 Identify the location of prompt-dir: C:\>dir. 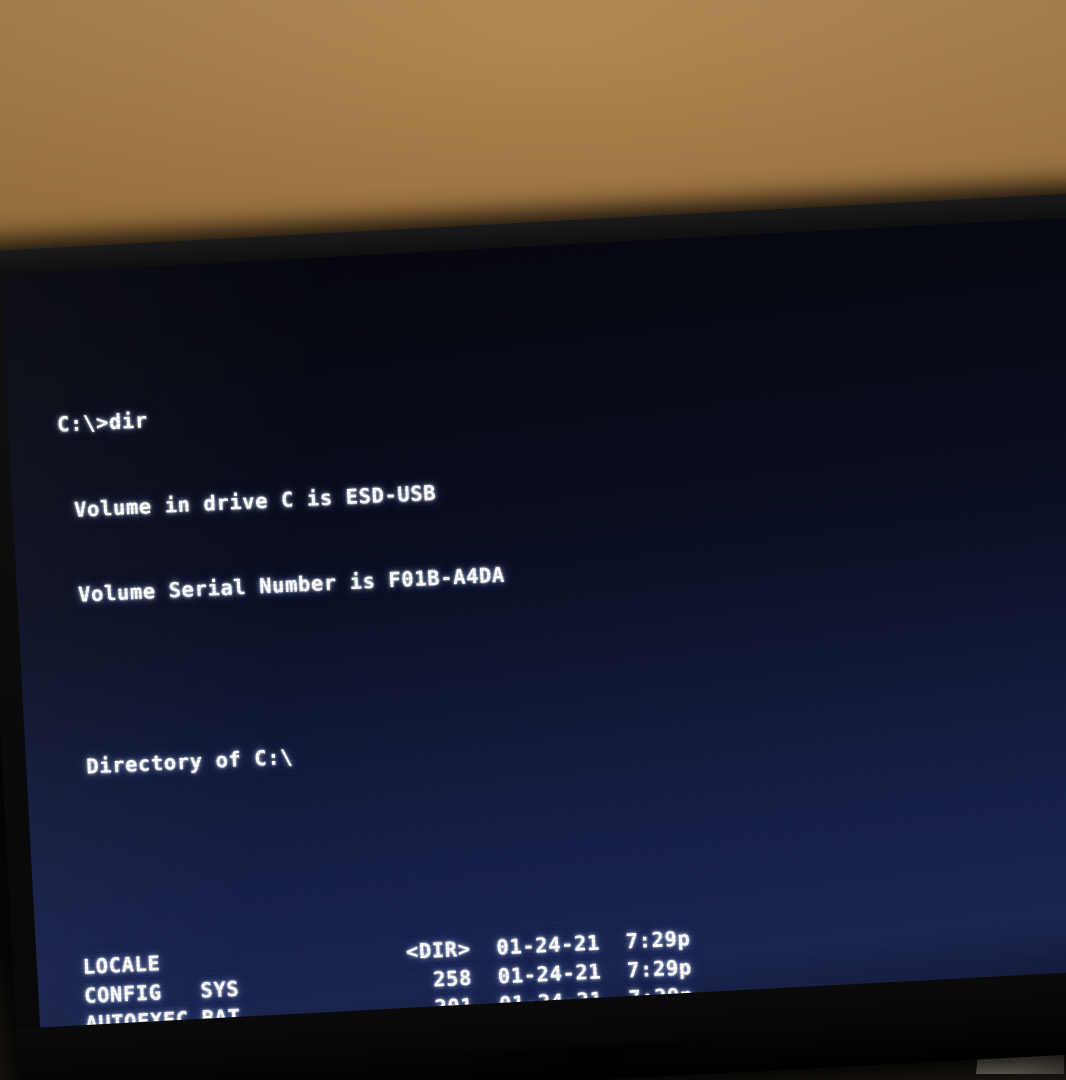
(102, 422).